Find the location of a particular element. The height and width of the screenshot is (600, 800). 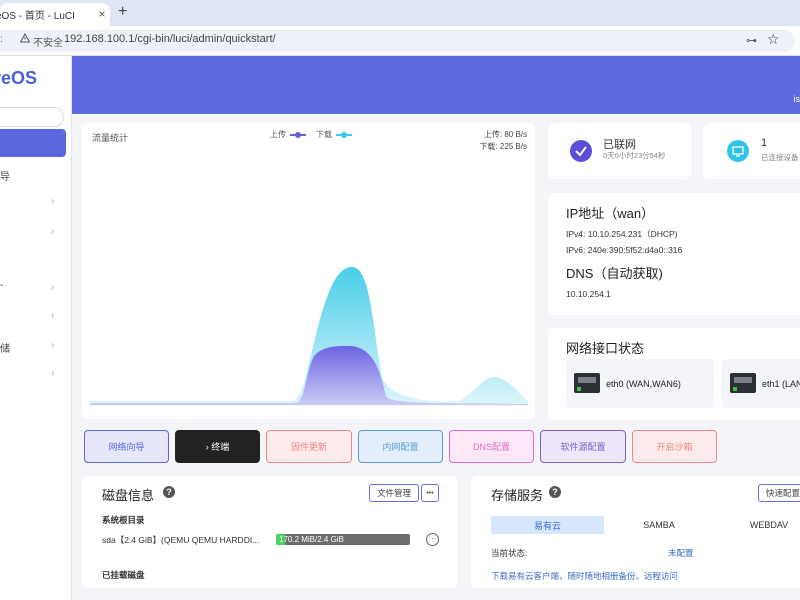

sidebar-item-dash: - is located at coordinates (1, 285).